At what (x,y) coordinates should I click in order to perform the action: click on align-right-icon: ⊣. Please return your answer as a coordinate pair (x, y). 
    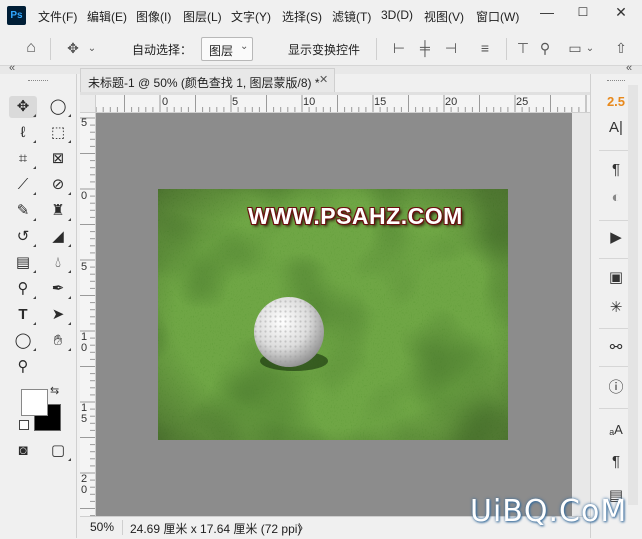
    Looking at the image, I should click on (451, 48).